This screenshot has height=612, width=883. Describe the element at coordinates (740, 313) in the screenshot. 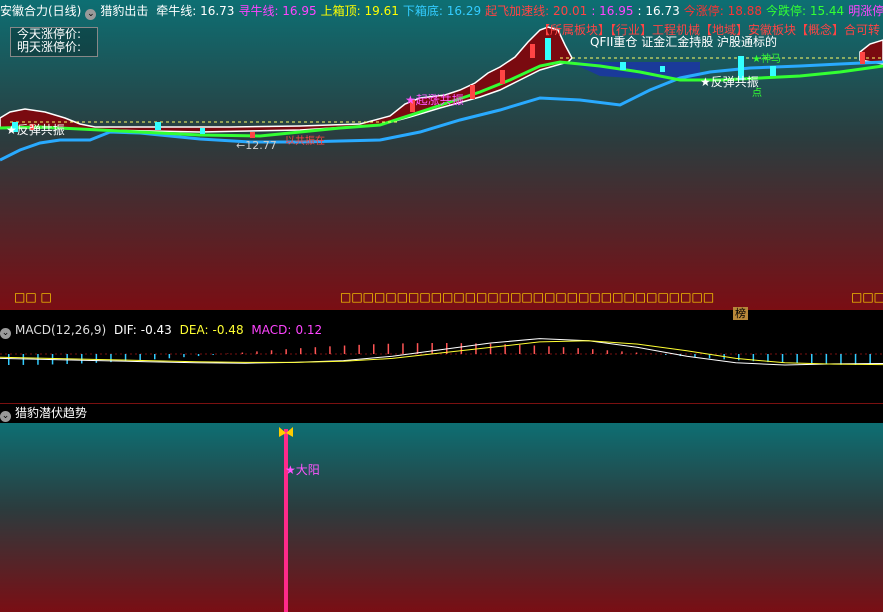

I see `divider-tag: 榜` at that location.